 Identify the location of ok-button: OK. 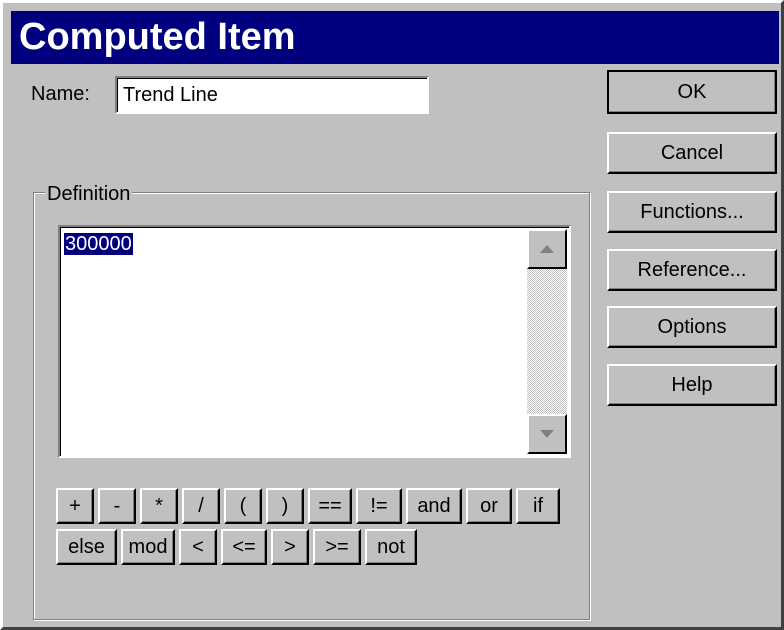
(692, 92).